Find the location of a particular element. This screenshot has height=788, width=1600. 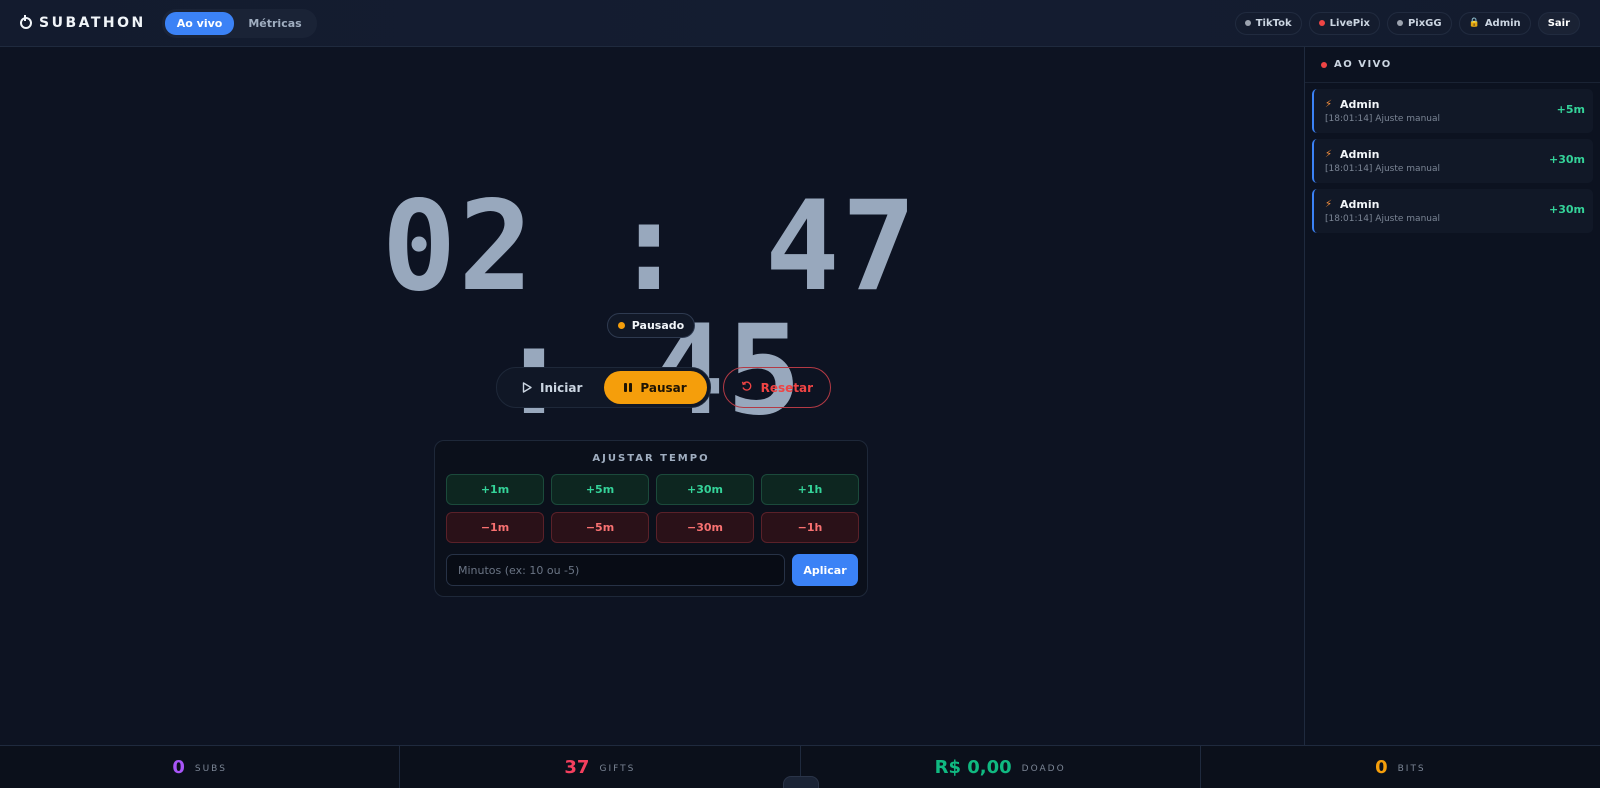

subtract-30m-button: −30m is located at coordinates (705, 527).